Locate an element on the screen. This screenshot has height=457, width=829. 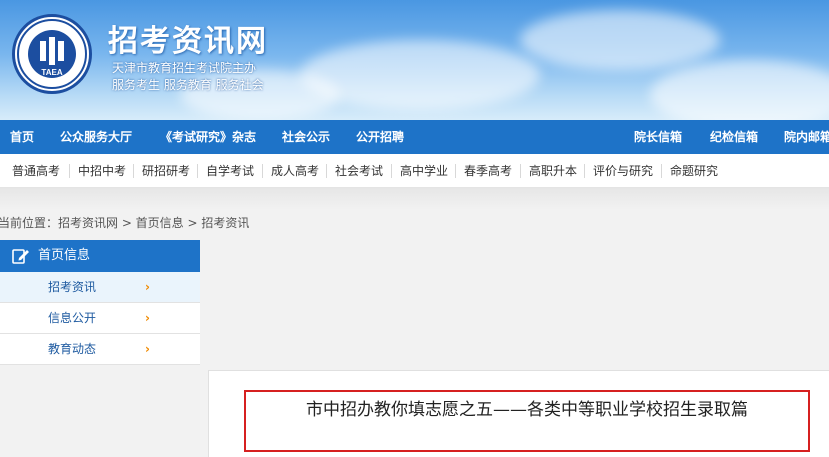
subnav-item: 自学考试 is located at coordinates (230, 171).